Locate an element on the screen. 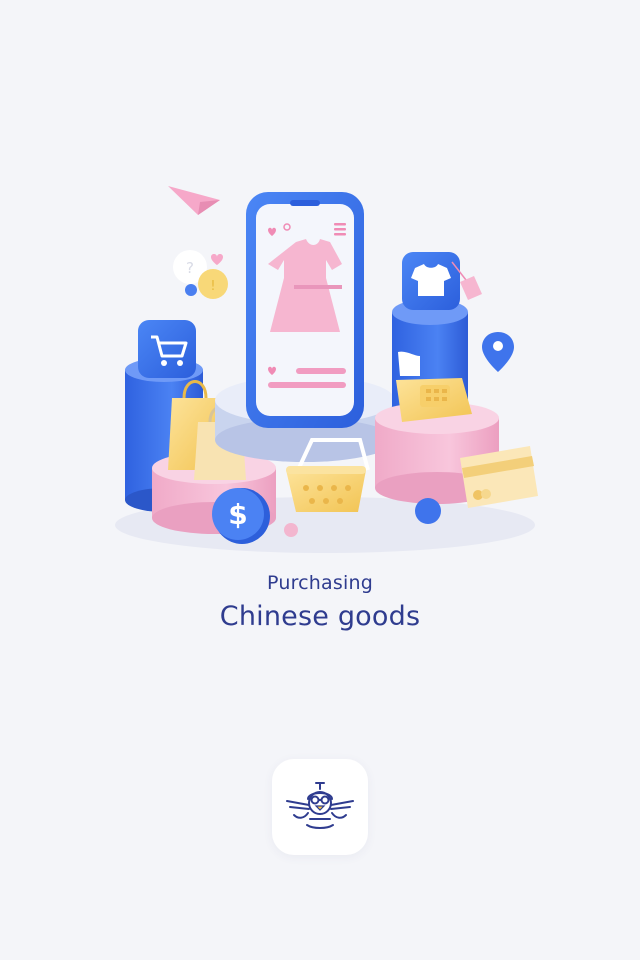  duck-pilot-logo-icon is located at coordinates (320, 805).